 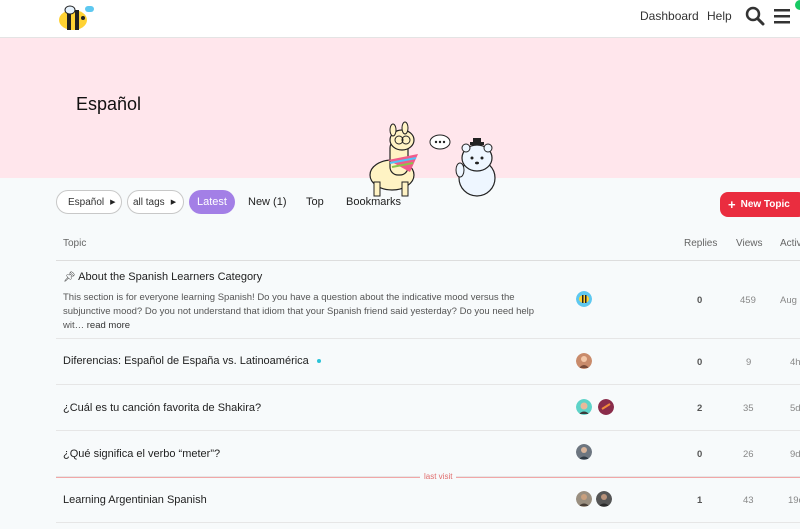 I want to click on search-icon, so click(x=755, y=16).